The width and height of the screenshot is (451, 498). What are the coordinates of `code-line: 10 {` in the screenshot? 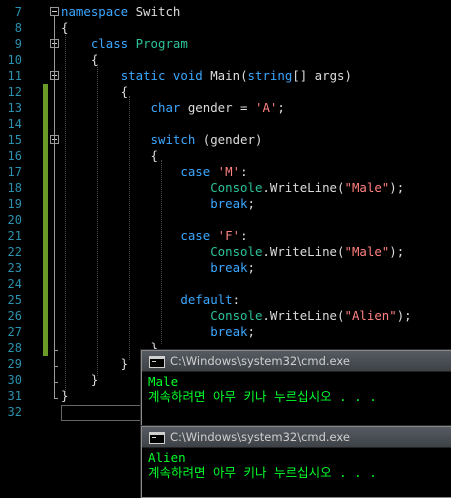 It's located at (225, 60).